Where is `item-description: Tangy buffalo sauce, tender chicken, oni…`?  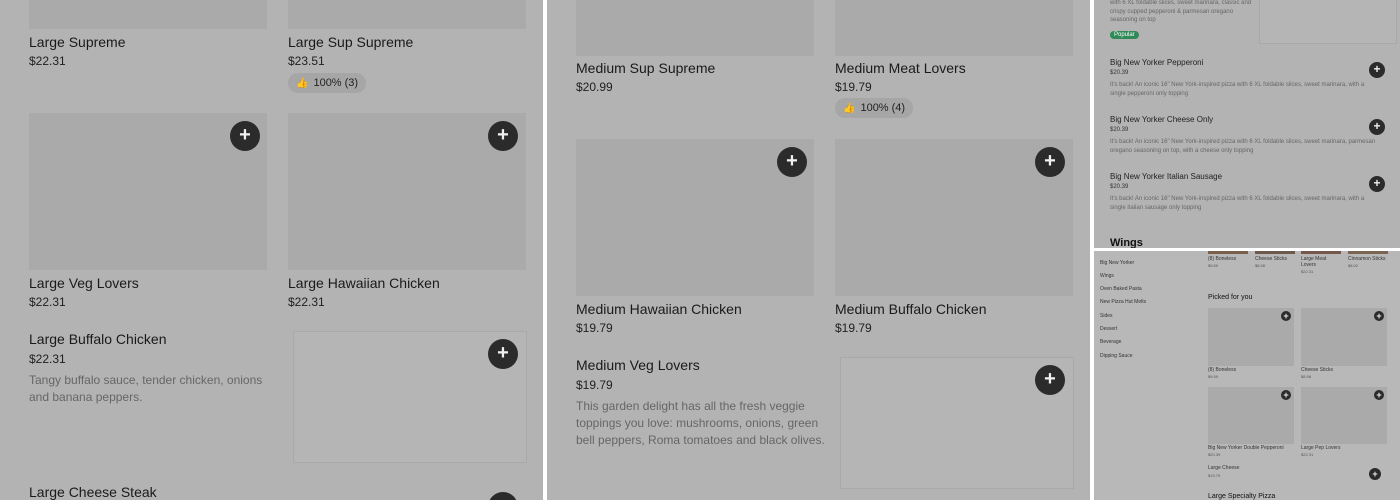 item-description: Tangy buffalo sauce, tender chicken, oni… is located at coordinates (146, 388).